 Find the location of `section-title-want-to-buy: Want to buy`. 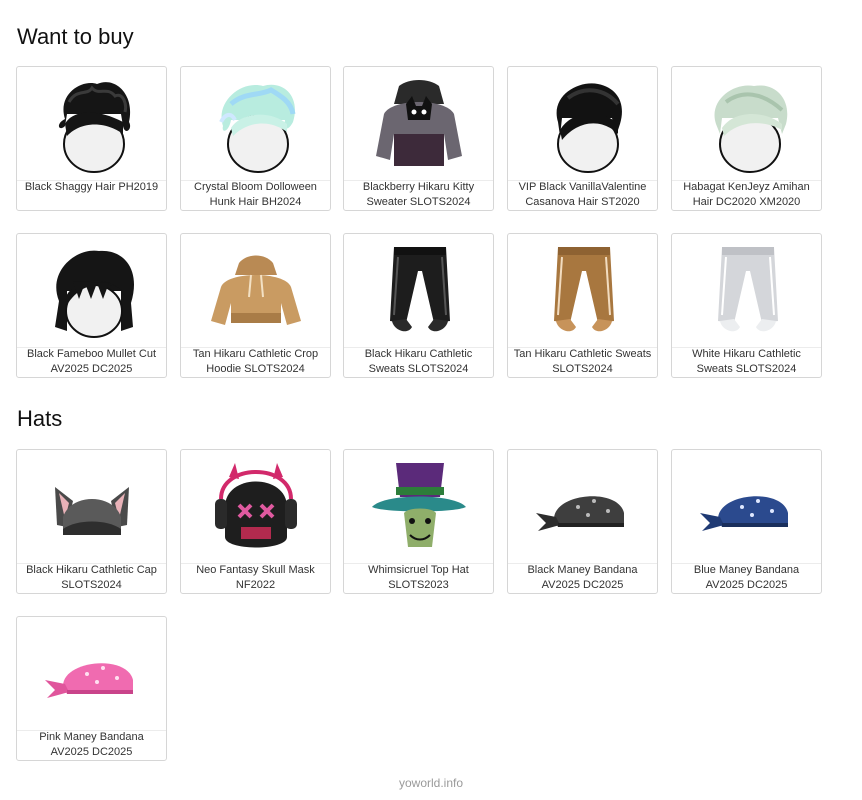

section-title-want-to-buy: Want to buy is located at coordinates (75, 36).